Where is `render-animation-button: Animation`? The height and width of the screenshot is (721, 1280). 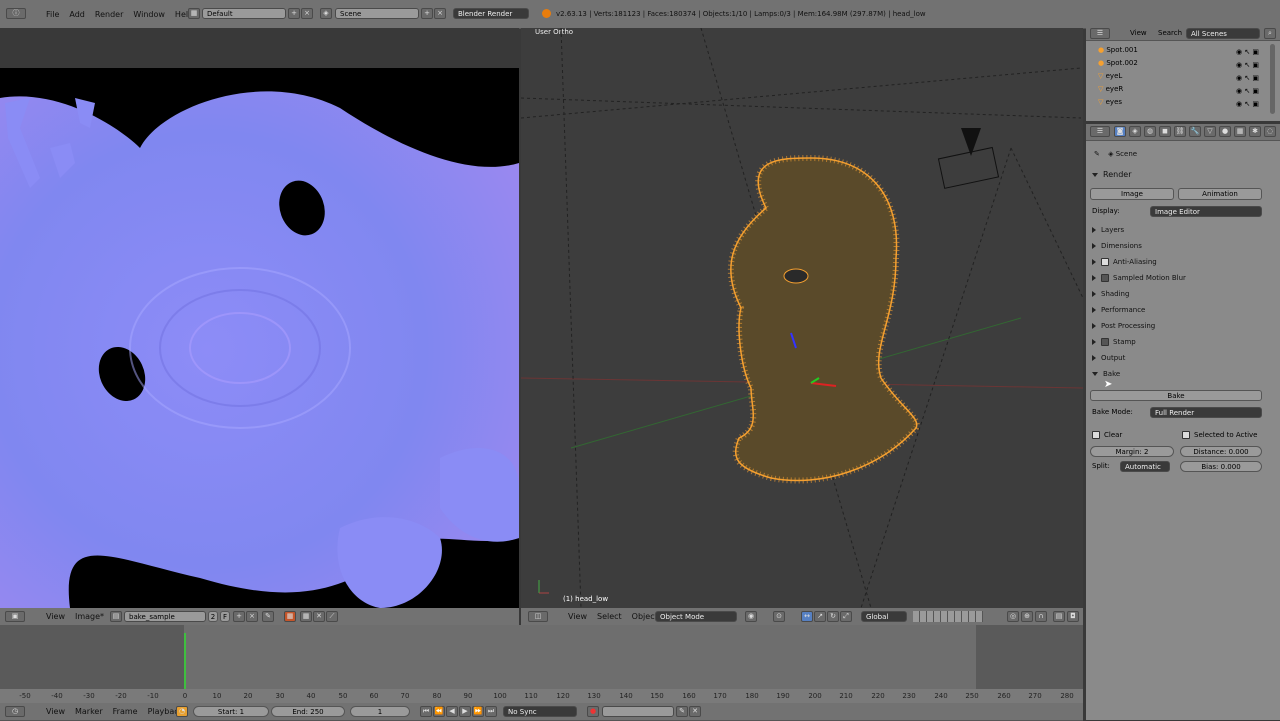 render-animation-button: Animation is located at coordinates (1220, 194).